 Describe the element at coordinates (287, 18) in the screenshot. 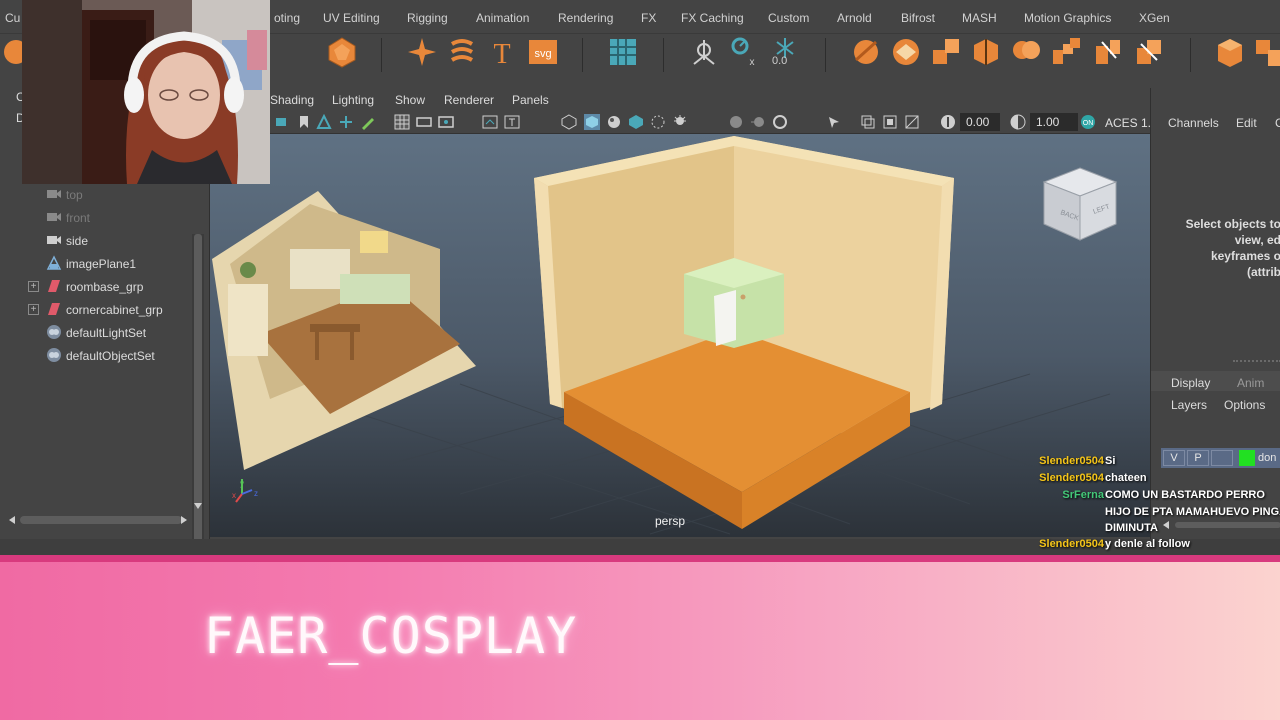

I see `shelf-tab-sculpting: oting` at that location.